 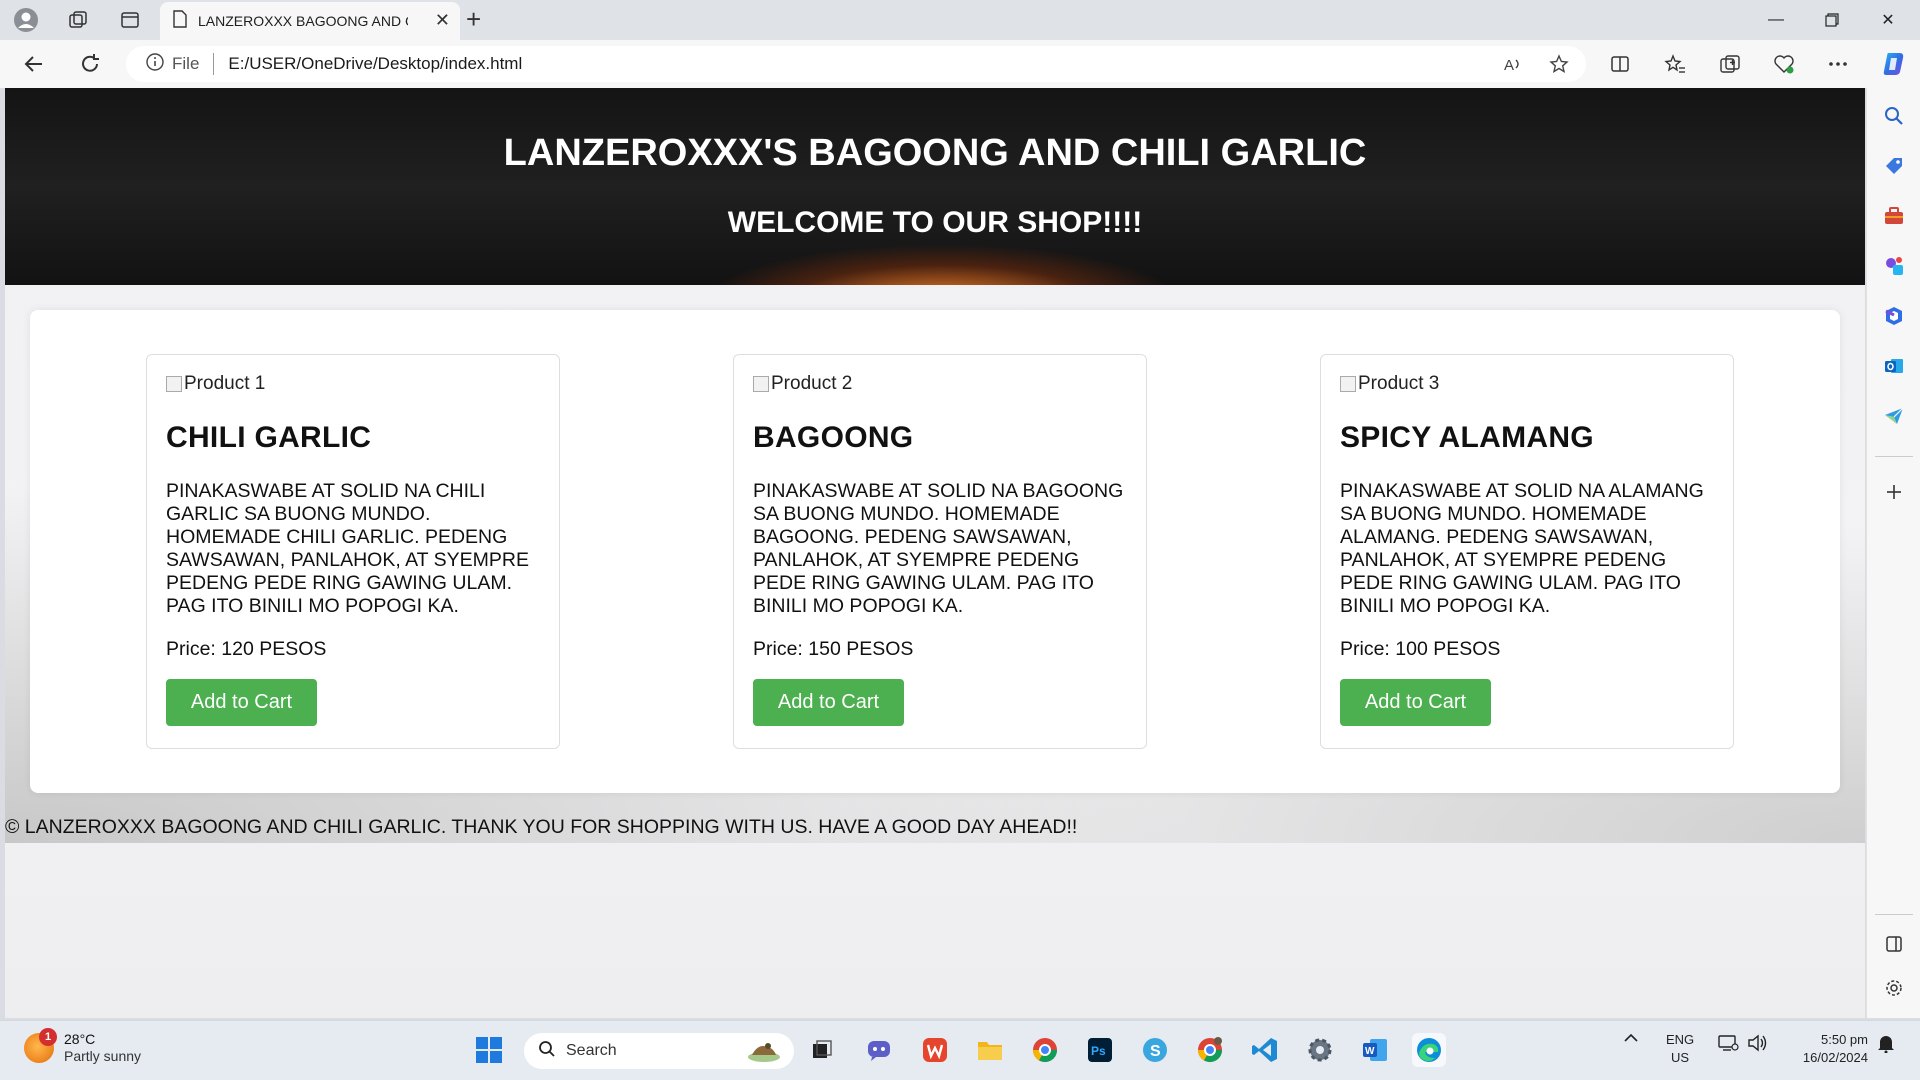 I want to click on product-name: BAGOONG, so click(x=833, y=437).